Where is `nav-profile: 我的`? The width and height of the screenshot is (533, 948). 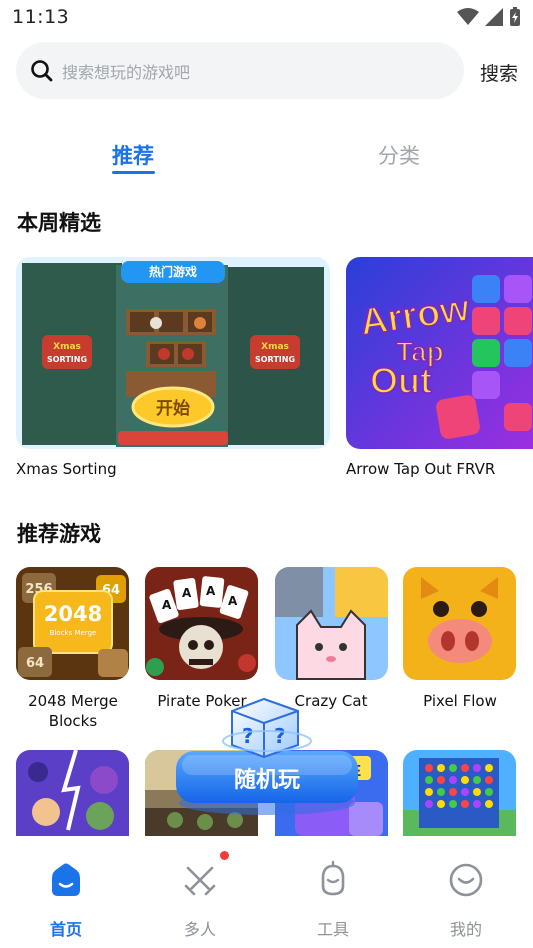 nav-profile: 我的 is located at coordinates (466, 892).